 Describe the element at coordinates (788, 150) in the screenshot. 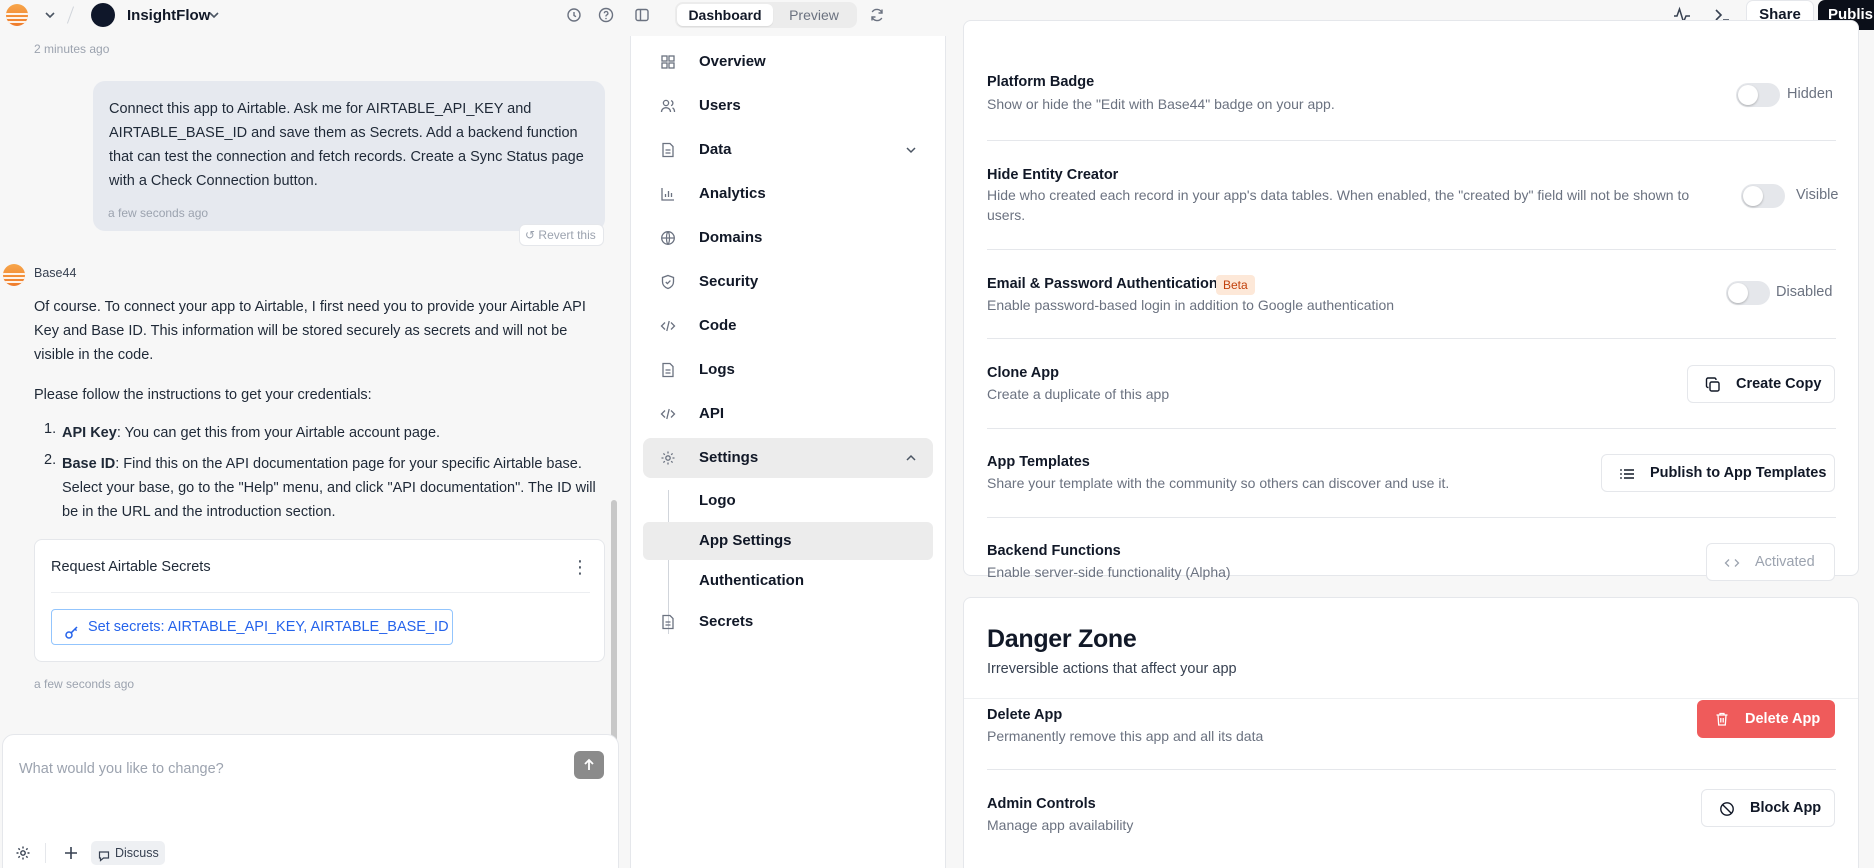

I see `nav-item-data: Data` at that location.